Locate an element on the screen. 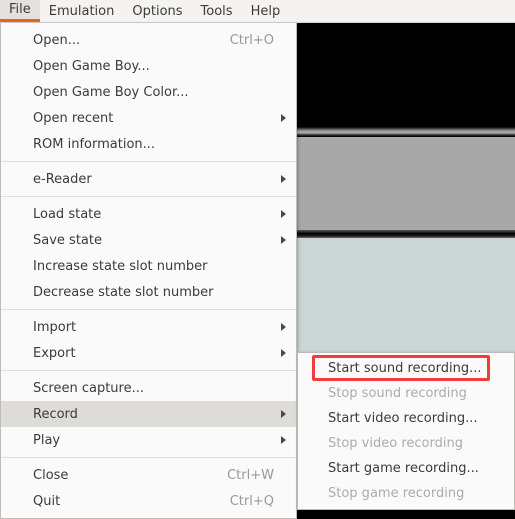 Image resolution: width=515 pixels, height=519 pixels. menubar-item-tools-label: Tools is located at coordinates (216, 11).